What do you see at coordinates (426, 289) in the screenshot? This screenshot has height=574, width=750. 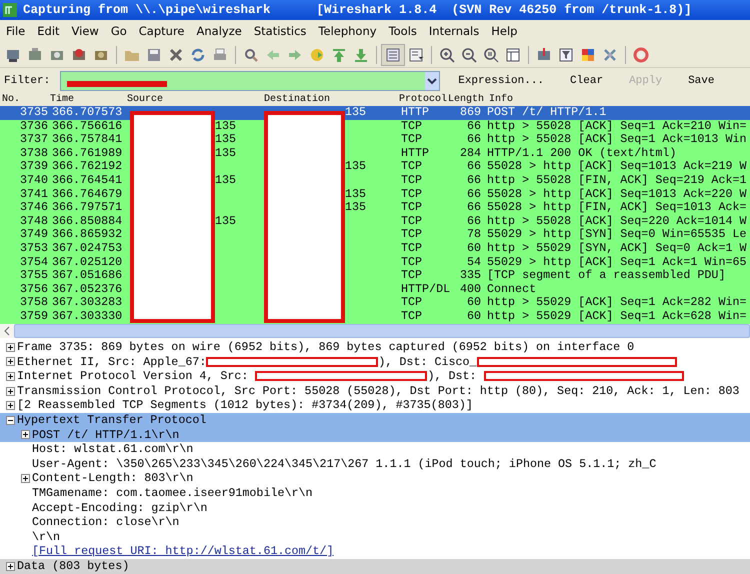 I see `table-cell-text: HTTP/DL` at bounding box center [426, 289].